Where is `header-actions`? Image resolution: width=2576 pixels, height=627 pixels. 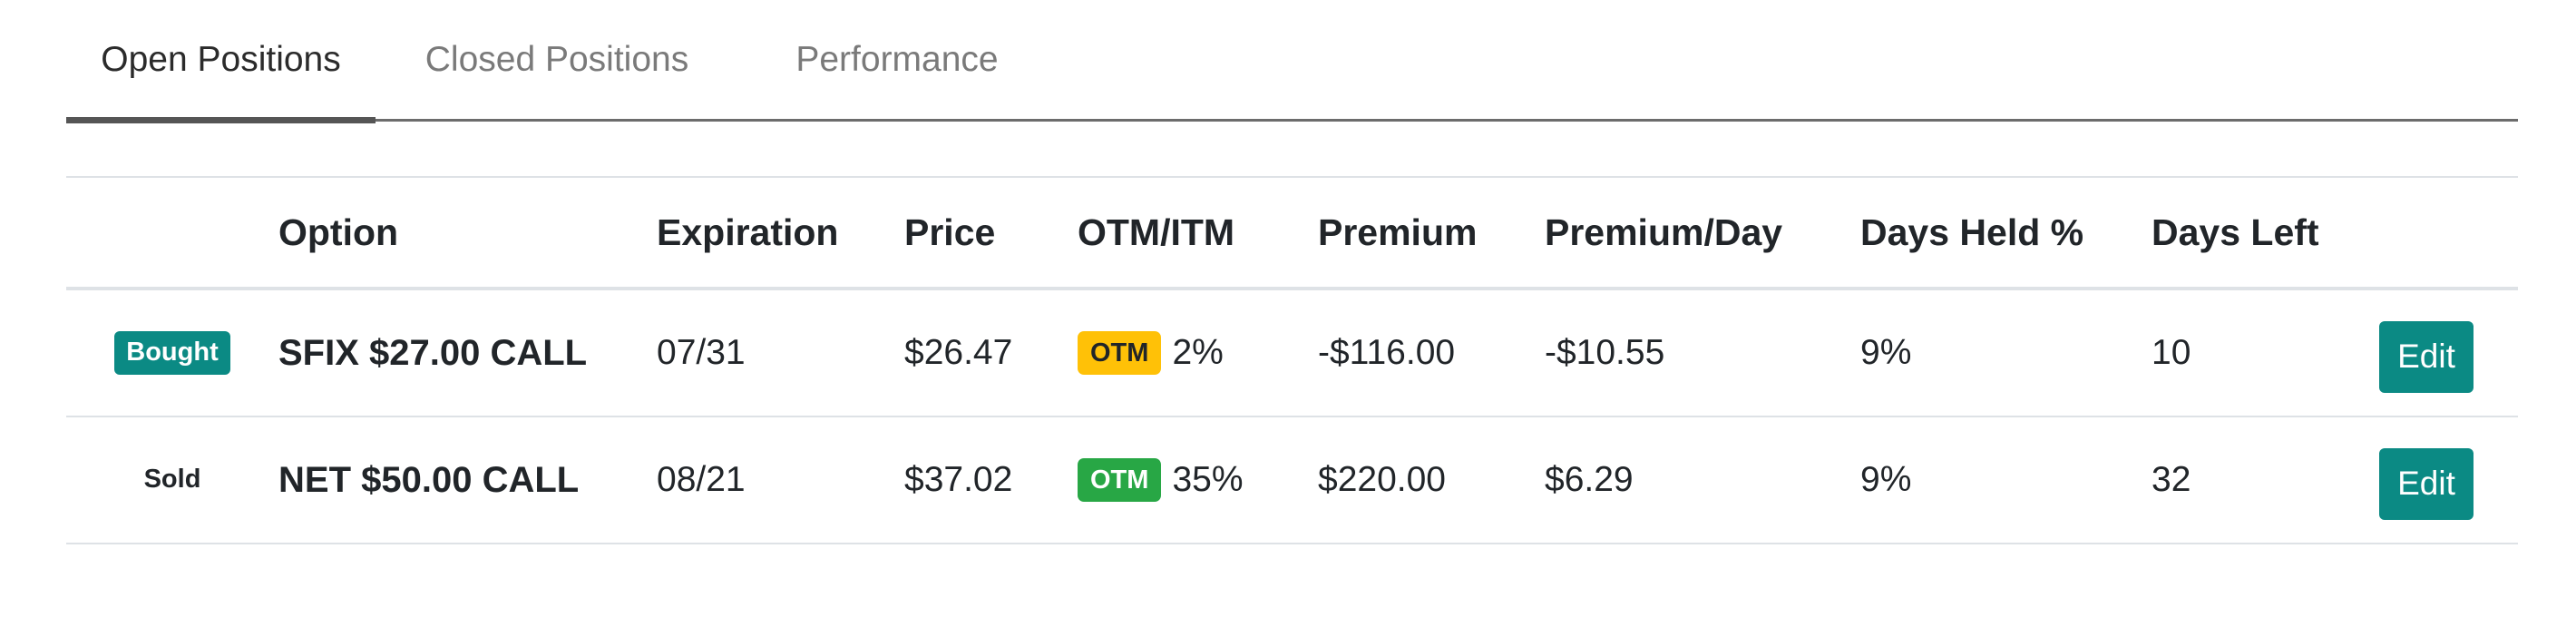 header-actions is located at coordinates (2448, 232).